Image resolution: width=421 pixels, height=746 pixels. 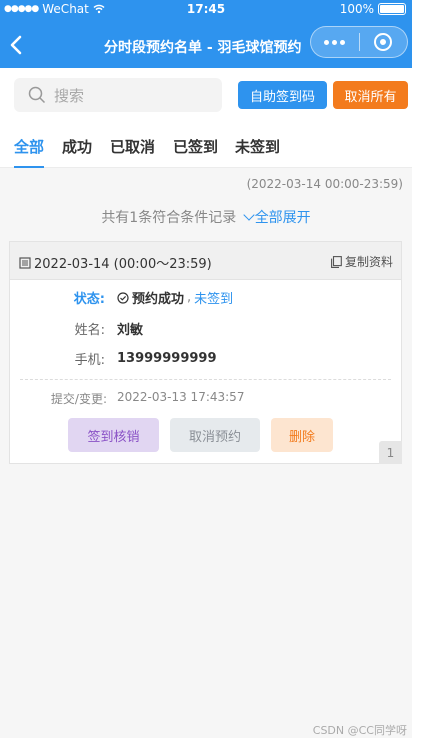 I want to click on name-row: 姓名: 刘敏, so click(x=76, y=328).